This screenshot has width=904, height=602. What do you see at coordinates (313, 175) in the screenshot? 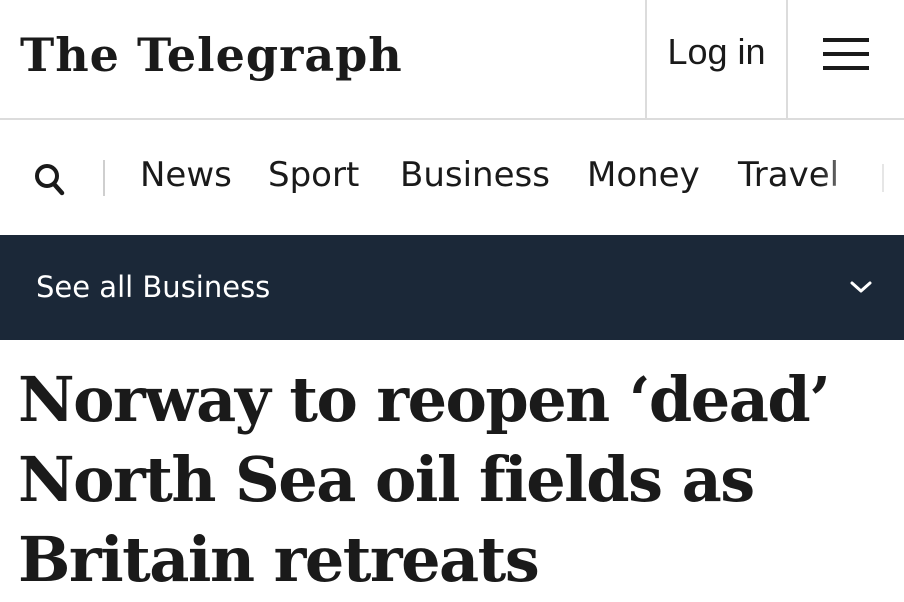
I see `nav-item-sport: Sport` at bounding box center [313, 175].